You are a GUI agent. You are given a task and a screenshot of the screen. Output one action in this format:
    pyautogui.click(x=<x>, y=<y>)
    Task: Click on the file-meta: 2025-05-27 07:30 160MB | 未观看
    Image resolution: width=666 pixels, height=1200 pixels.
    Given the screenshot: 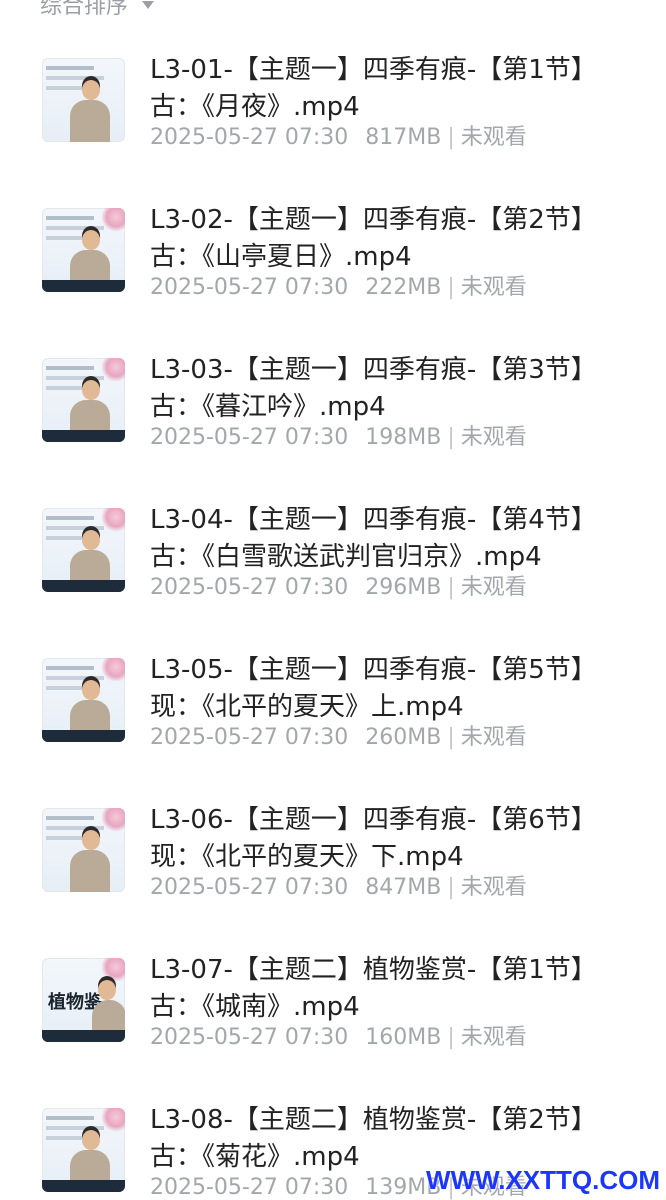 What is the action you would take?
    pyautogui.click(x=338, y=1038)
    